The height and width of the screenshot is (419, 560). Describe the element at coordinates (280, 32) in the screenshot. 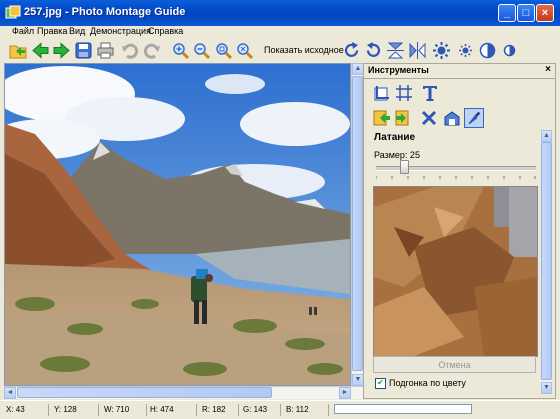

I see `menu-bar: Файл Правка Вид Демонстрация Справка` at that location.